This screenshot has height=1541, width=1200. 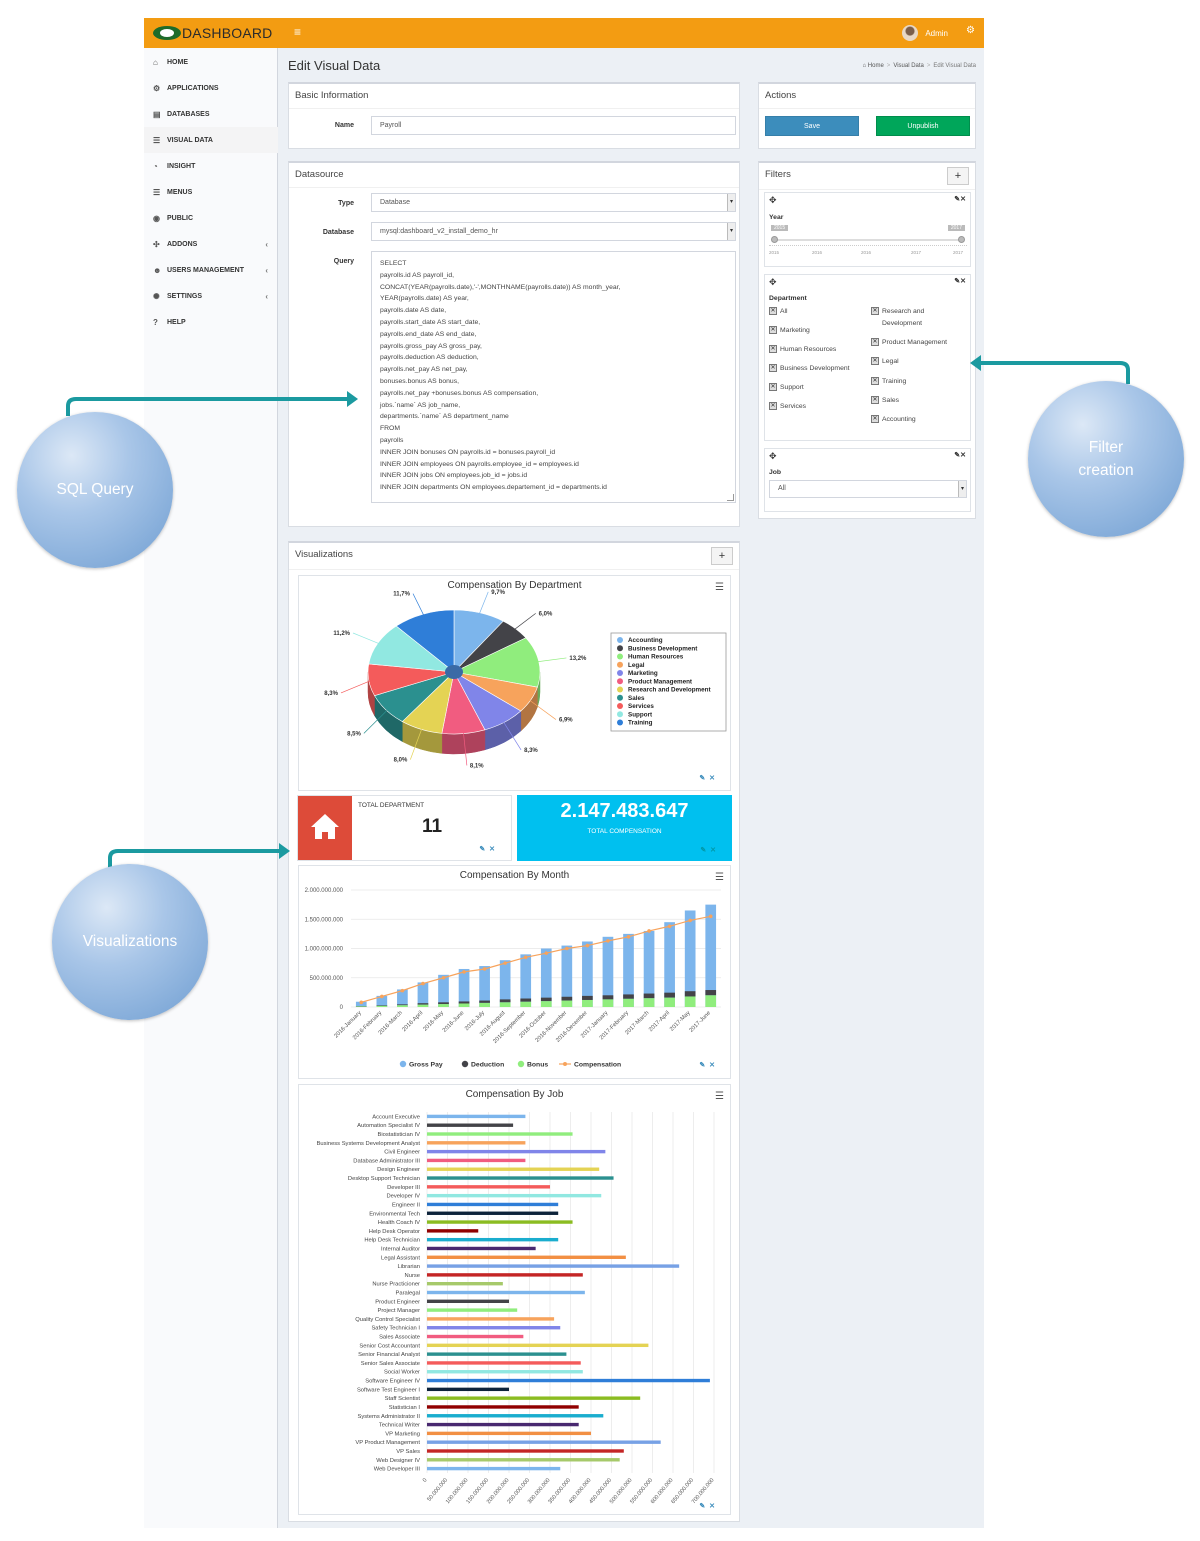 I want to click on option-label: Human Resources, so click(x=808, y=349).